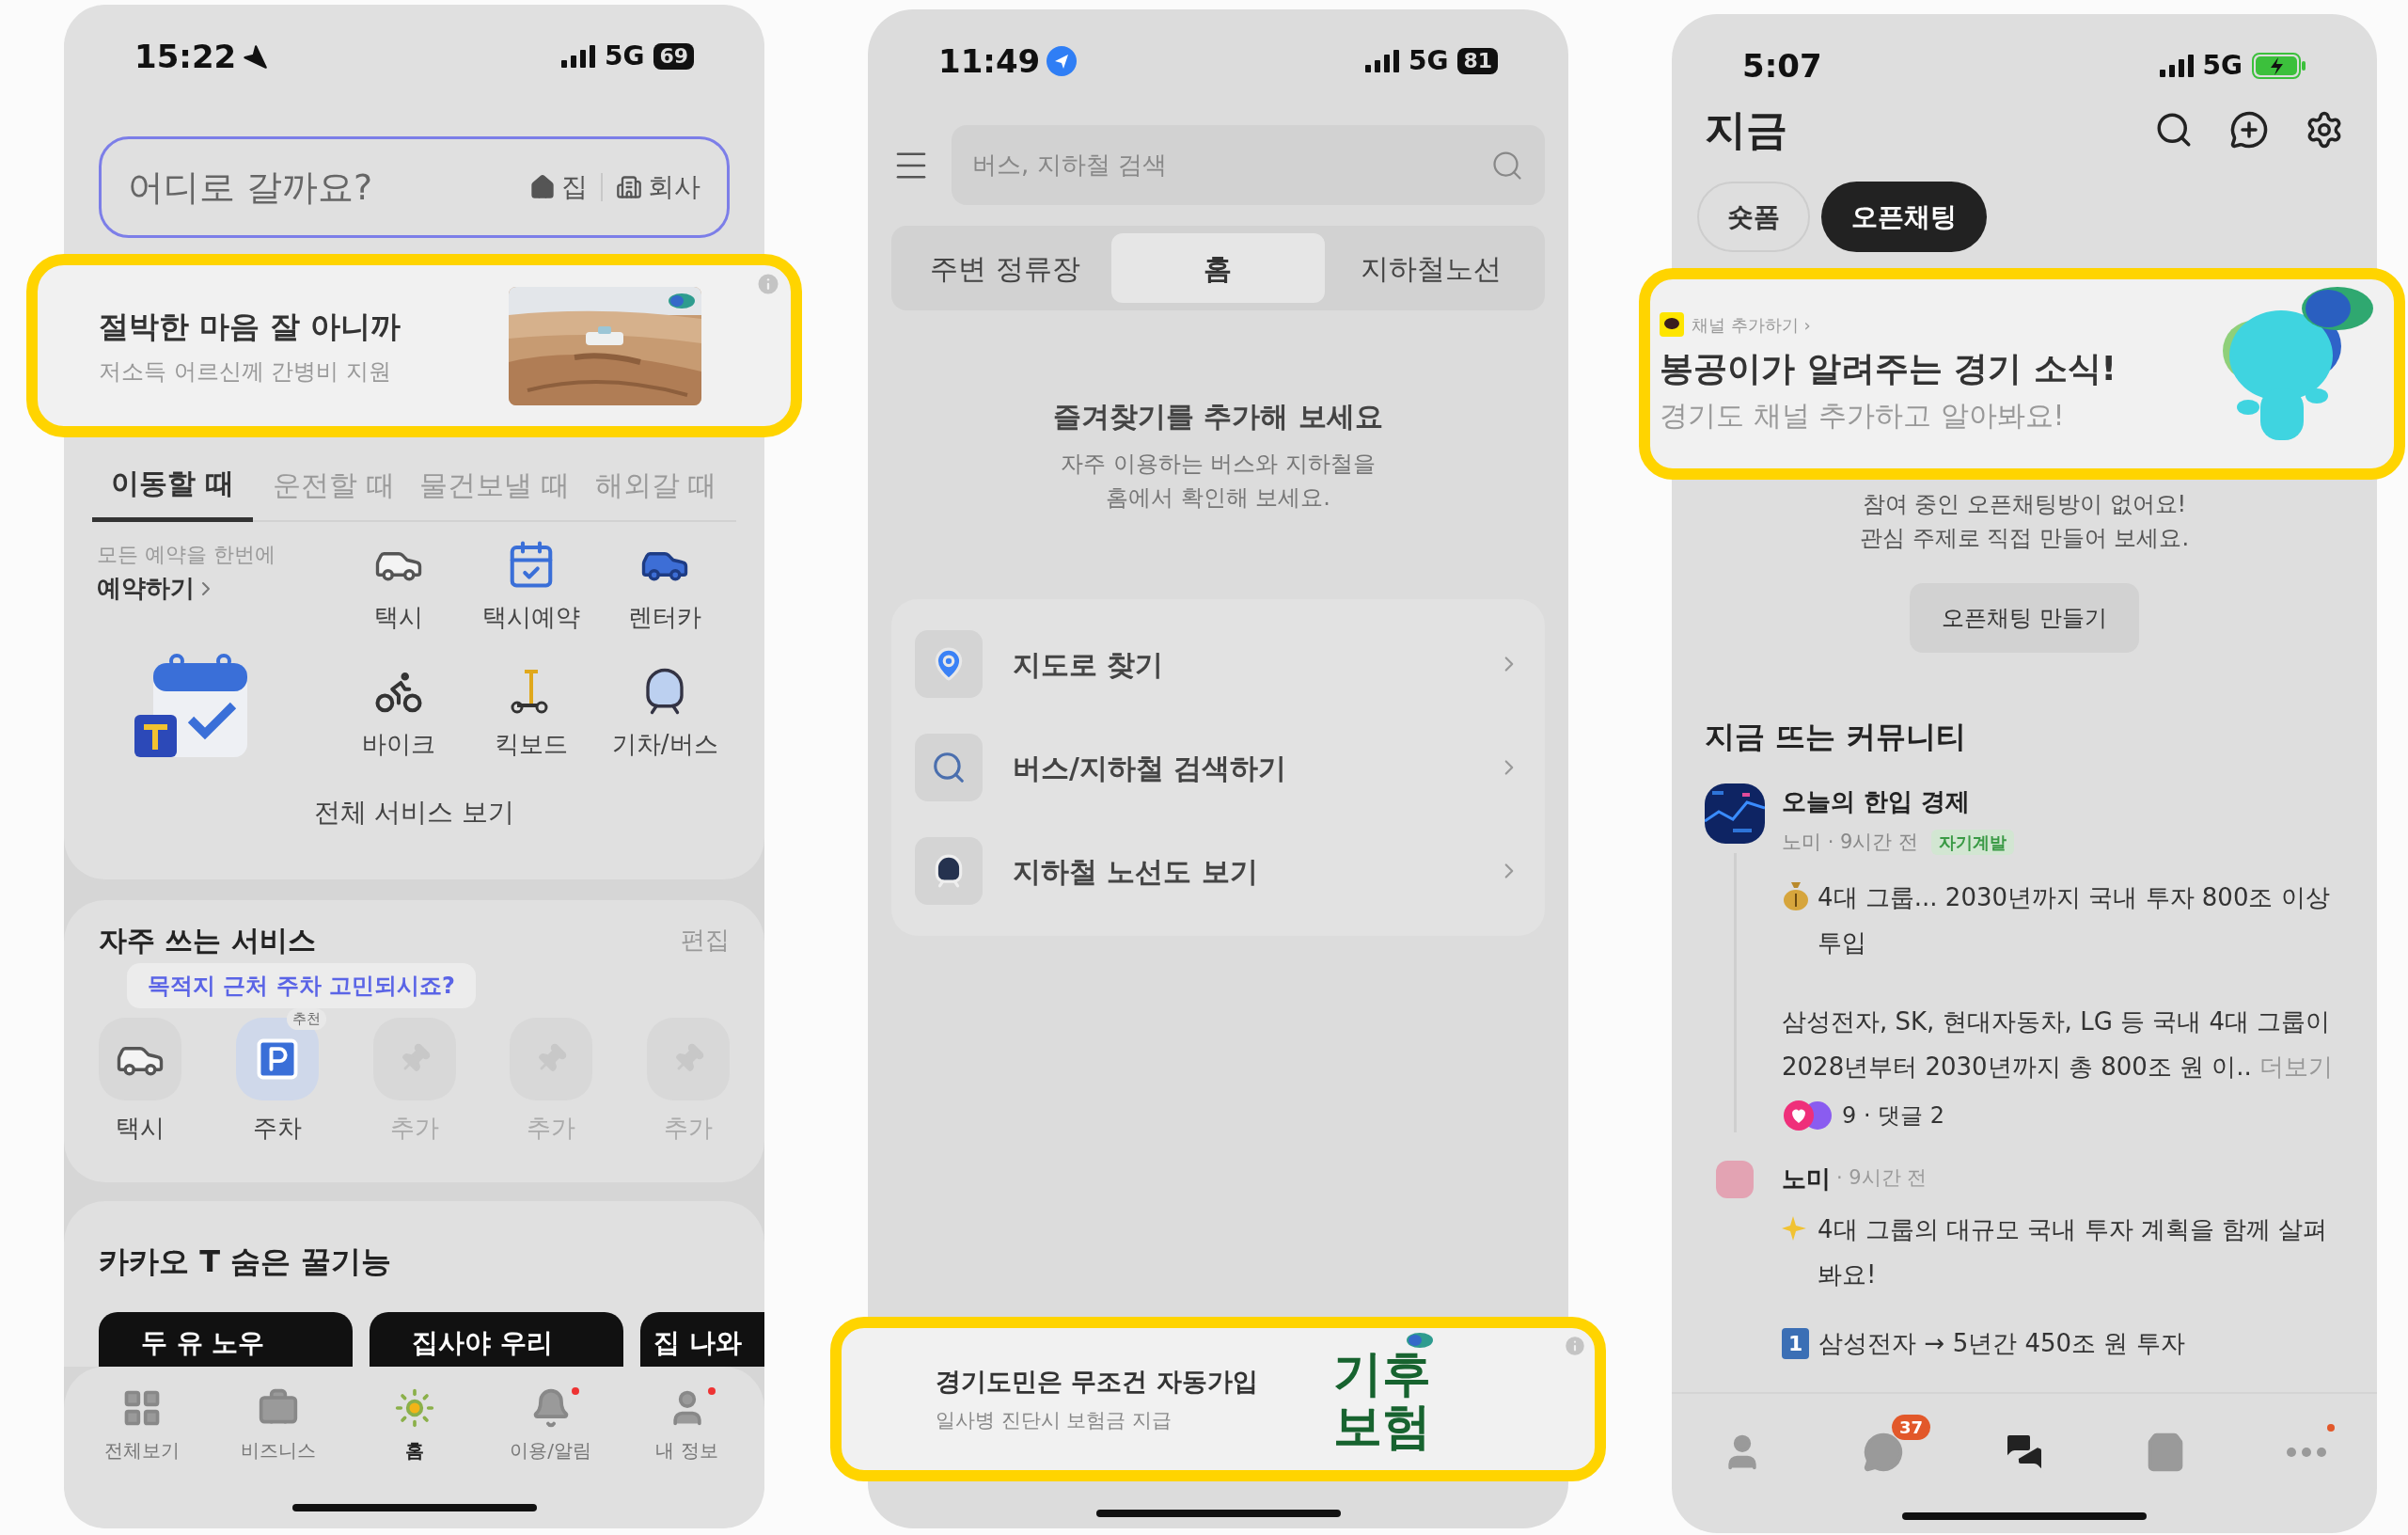  What do you see at coordinates (1836, 737) in the screenshot?
I see `section-title: 지금 뜨는 커뮤니티` at bounding box center [1836, 737].